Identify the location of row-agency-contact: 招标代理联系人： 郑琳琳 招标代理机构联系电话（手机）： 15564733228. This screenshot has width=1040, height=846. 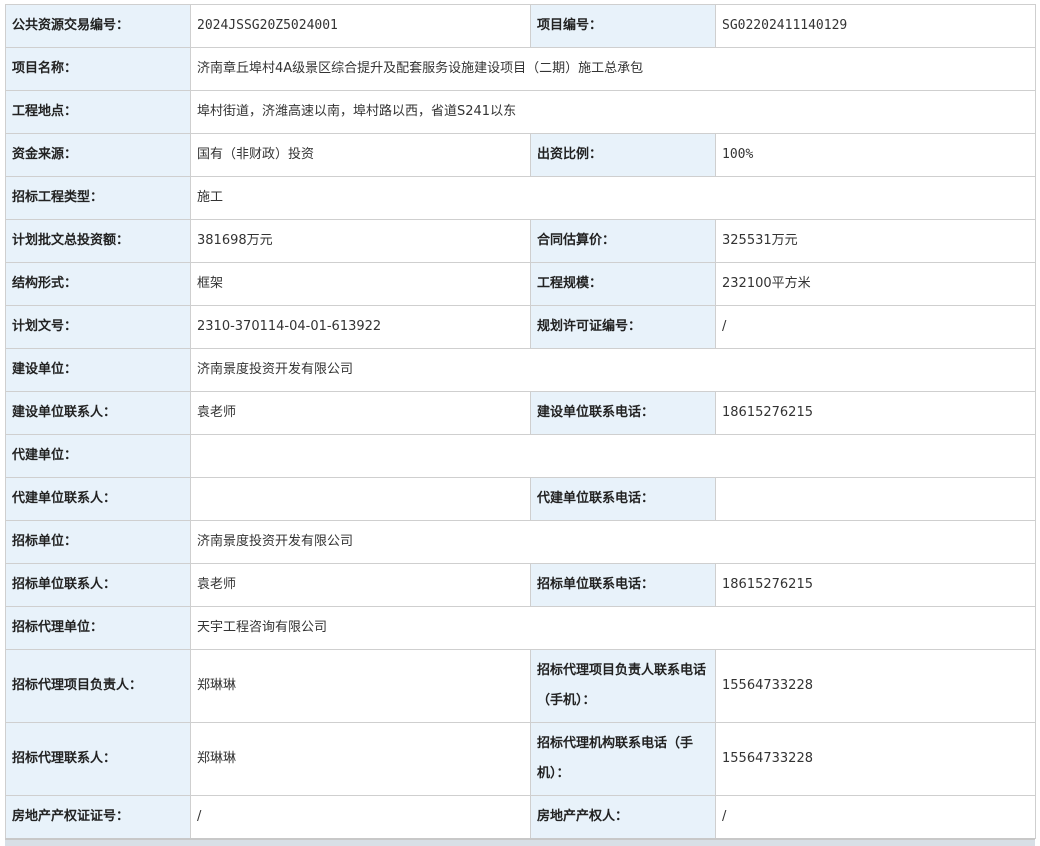
(520, 759).